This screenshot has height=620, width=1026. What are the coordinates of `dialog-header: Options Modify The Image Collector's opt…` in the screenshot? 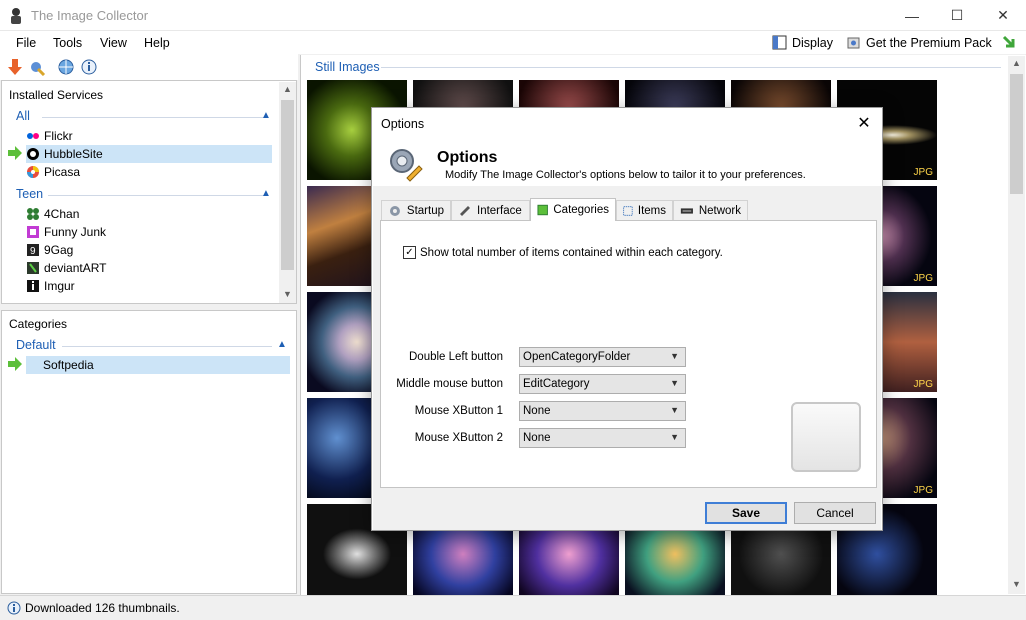 It's located at (627, 163).